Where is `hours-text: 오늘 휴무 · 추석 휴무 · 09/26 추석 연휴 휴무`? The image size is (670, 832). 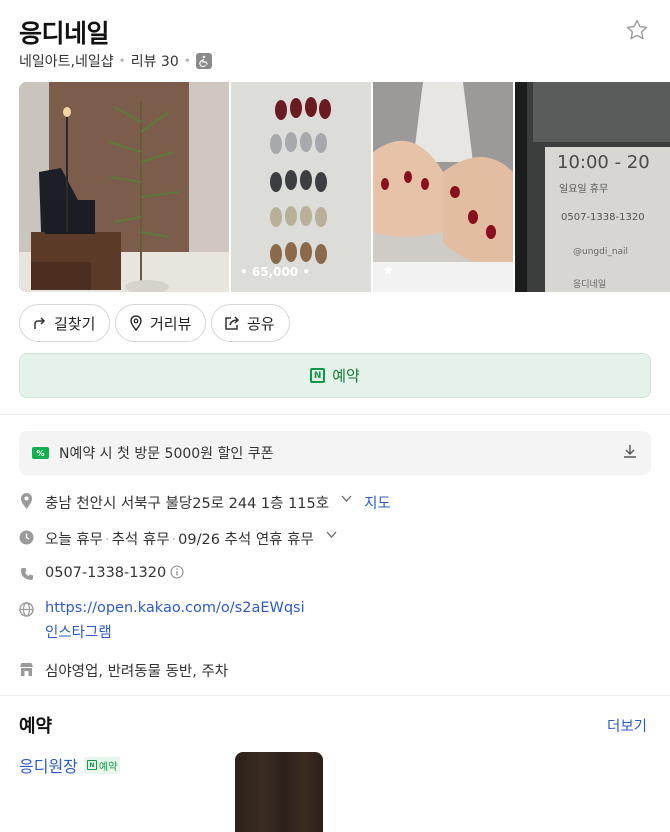 hours-text: 오늘 휴무 · 추석 휴무 · 09/26 추석 연휴 휴무 is located at coordinates (179, 538).